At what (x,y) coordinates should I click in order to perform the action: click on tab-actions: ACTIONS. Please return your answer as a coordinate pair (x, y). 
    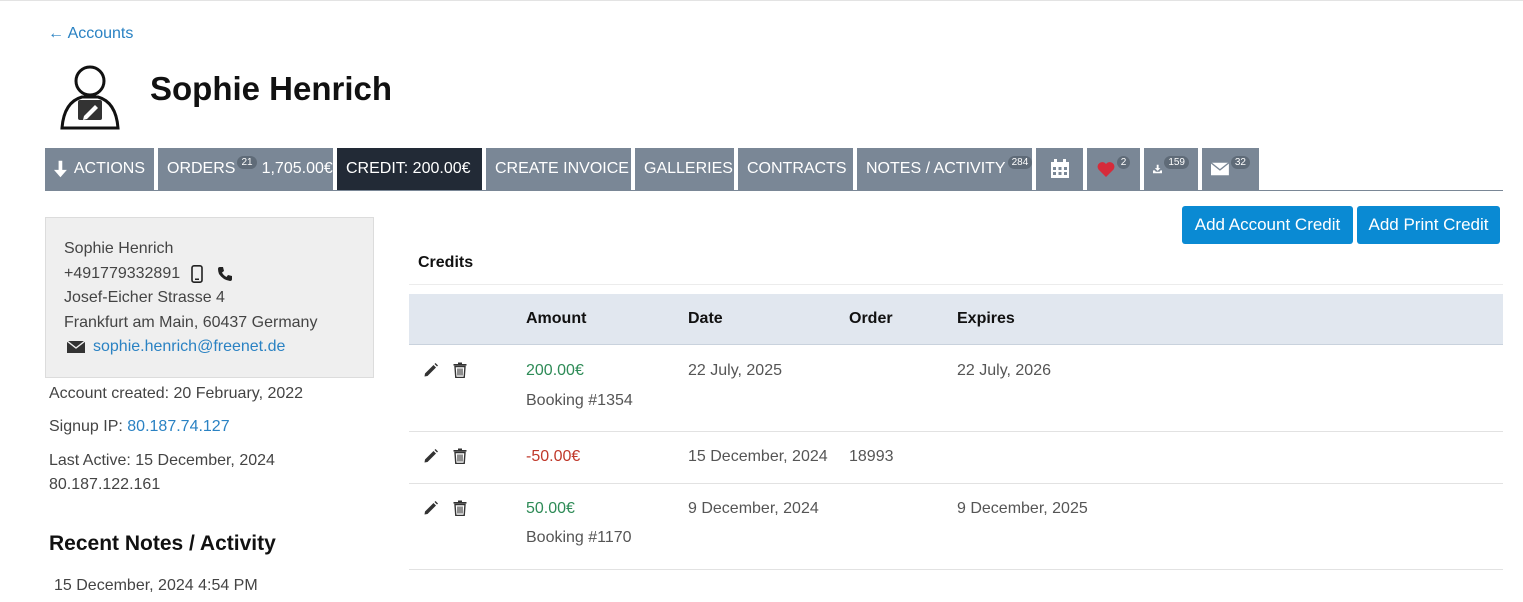
    Looking at the image, I should click on (99, 169).